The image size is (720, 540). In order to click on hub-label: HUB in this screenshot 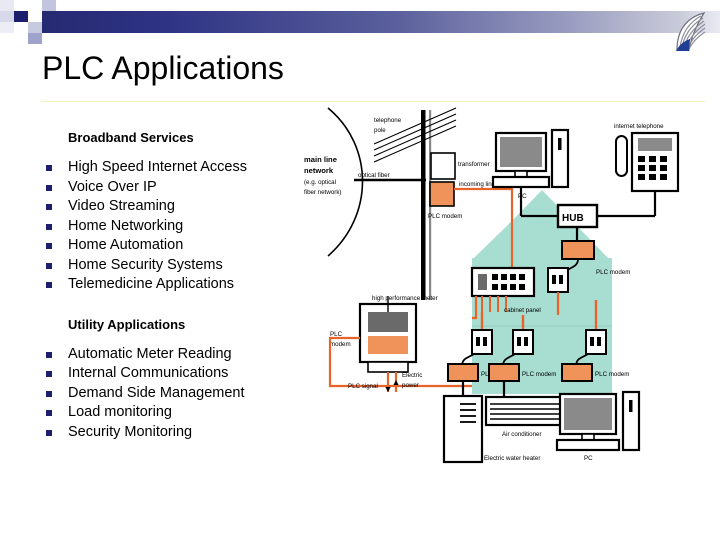, I will do `click(573, 218)`.